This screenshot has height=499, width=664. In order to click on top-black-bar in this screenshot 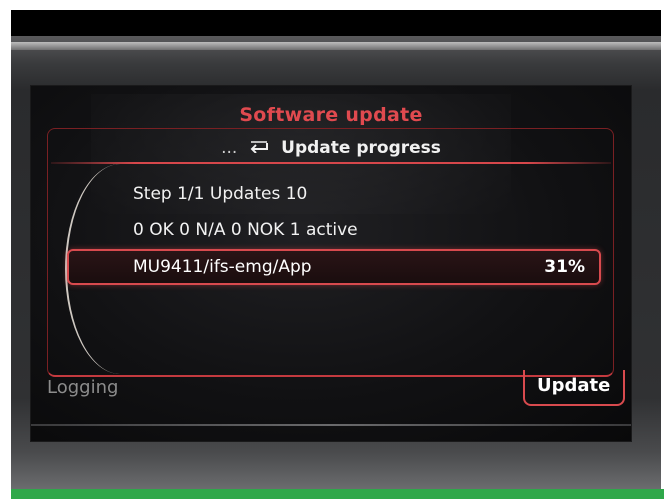, I will do `click(336, 23)`.